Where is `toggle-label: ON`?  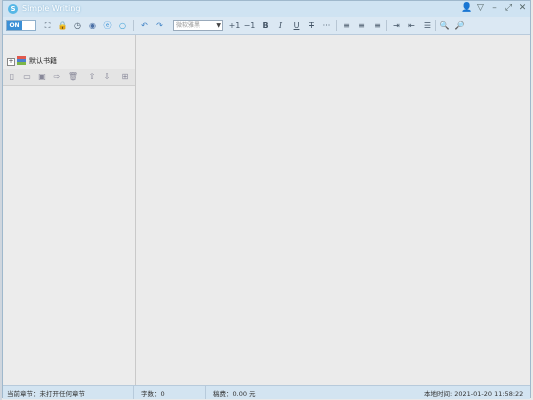 toggle-label: ON is located at coordinates (14, 25).